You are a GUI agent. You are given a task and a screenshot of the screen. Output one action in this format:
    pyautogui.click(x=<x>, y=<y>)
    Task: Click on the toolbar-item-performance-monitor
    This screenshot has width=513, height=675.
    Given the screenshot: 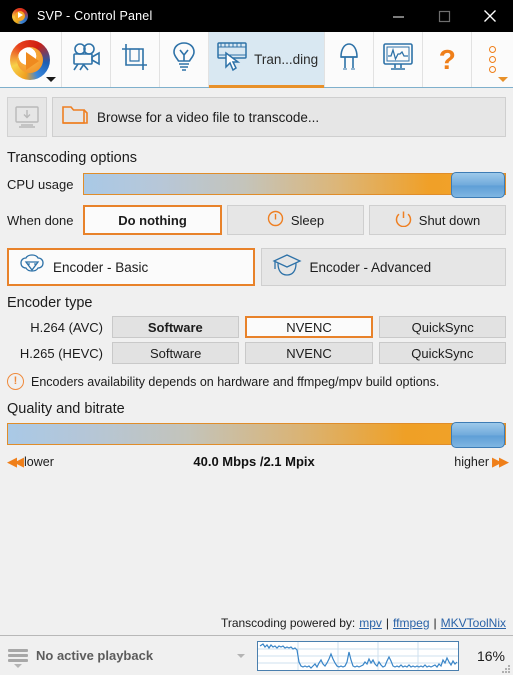 What is the action you would take?
    pyautogui.click(x=399, y=59)
    